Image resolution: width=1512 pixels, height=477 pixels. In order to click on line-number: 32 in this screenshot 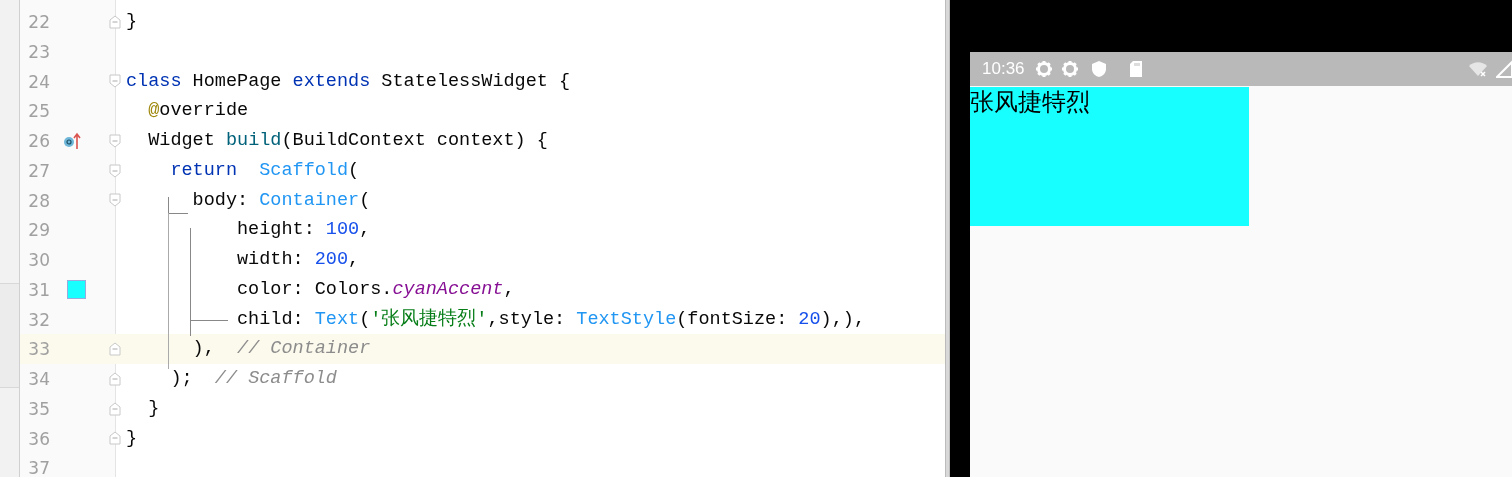, I will do `click(38, 320)`.